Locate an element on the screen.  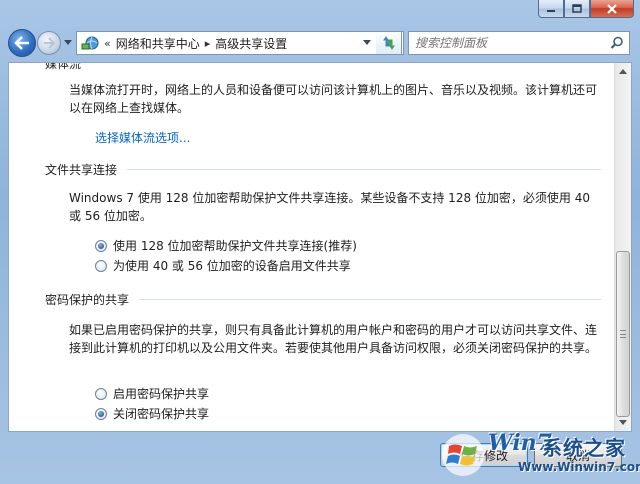
breadcrumb-advanced-sharing: 高级共享设置 is located at coordinates (251, 43).